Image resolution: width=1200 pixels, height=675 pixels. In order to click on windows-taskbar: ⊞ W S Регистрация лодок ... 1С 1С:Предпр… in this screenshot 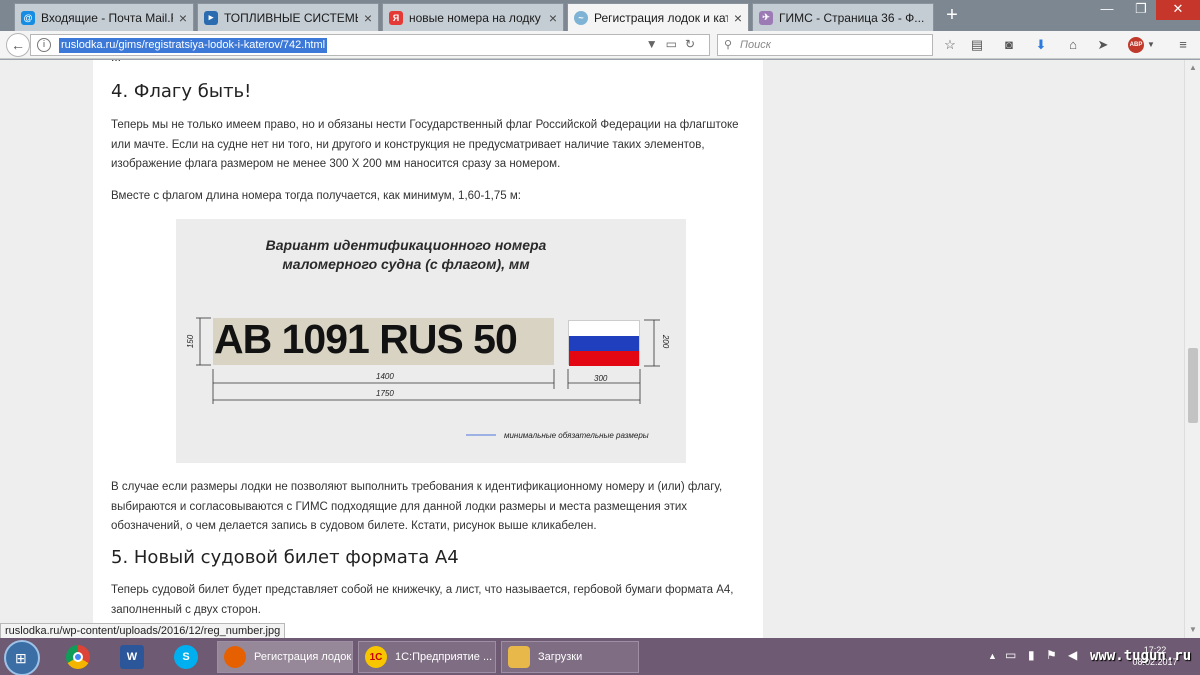, I will do `click(600, 656)`.